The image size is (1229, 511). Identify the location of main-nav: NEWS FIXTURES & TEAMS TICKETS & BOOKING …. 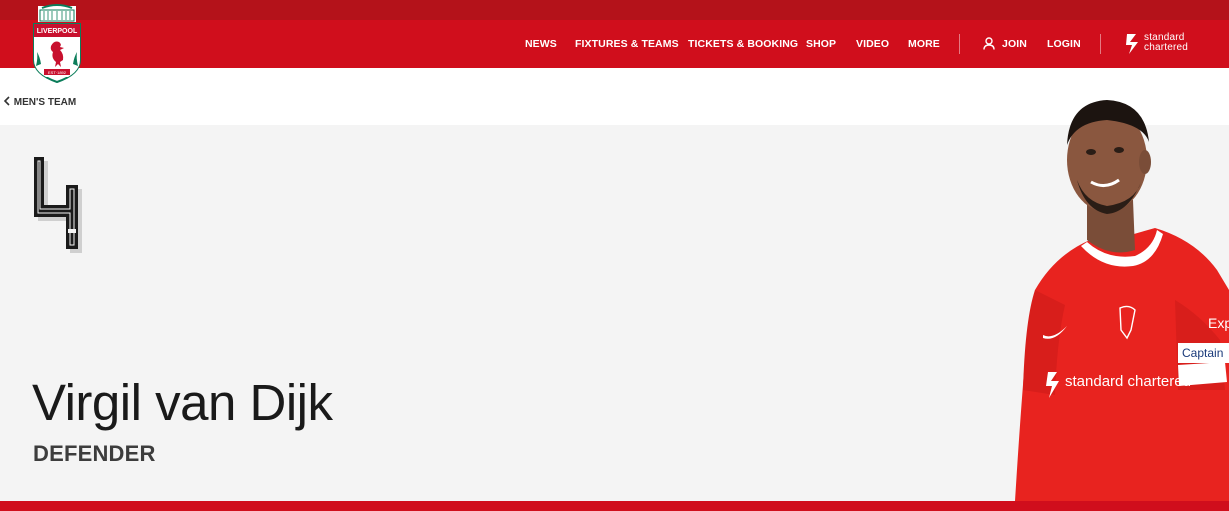
(614, 44).